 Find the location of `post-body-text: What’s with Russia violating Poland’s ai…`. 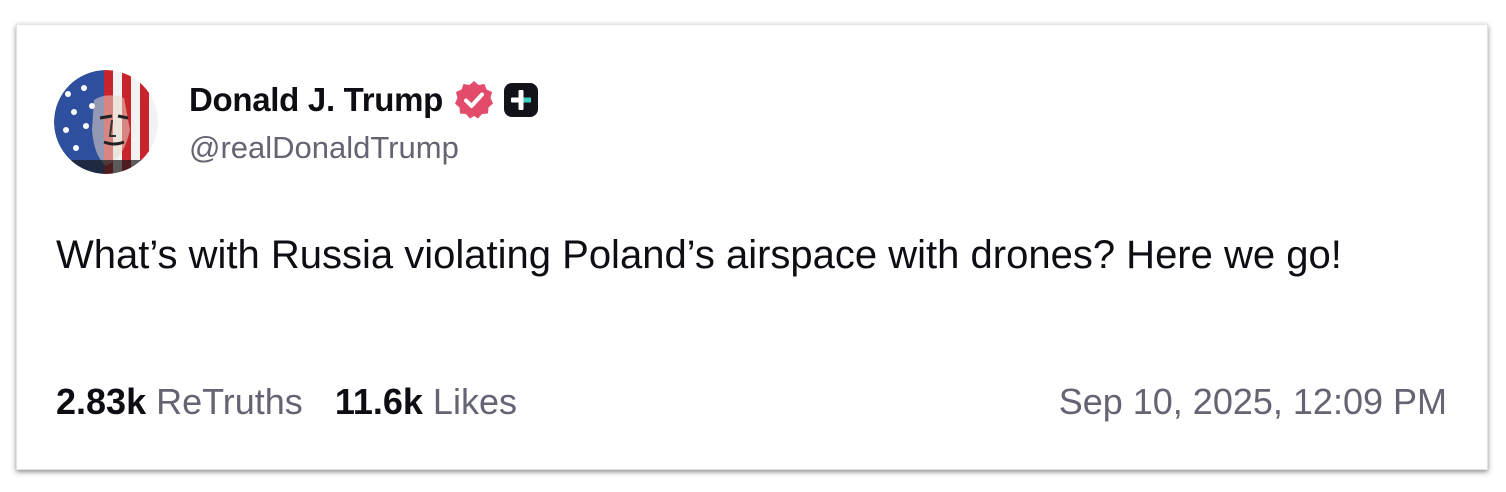

post-body-text: What’s with Russia violating Poland’s ai… is located at coordinates (699, 255).